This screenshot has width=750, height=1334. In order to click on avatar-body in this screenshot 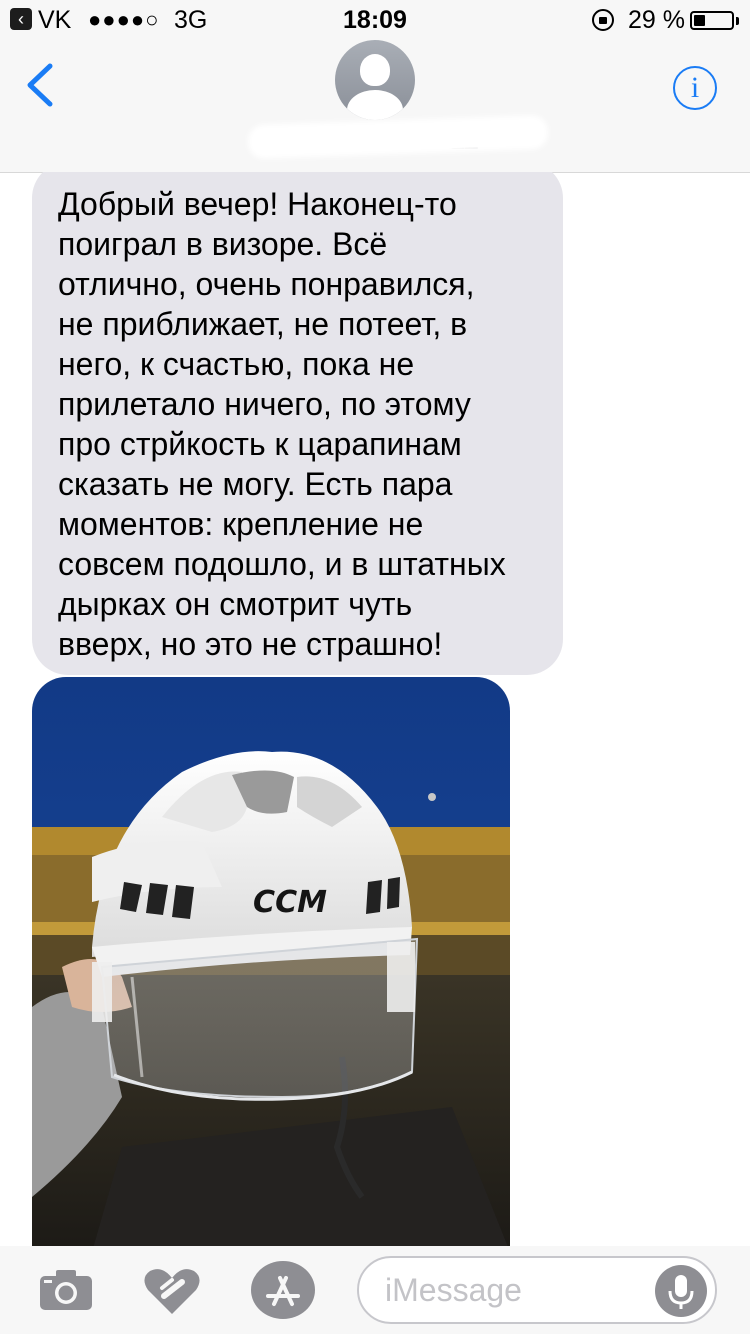, I will do `click(375, 105)`.